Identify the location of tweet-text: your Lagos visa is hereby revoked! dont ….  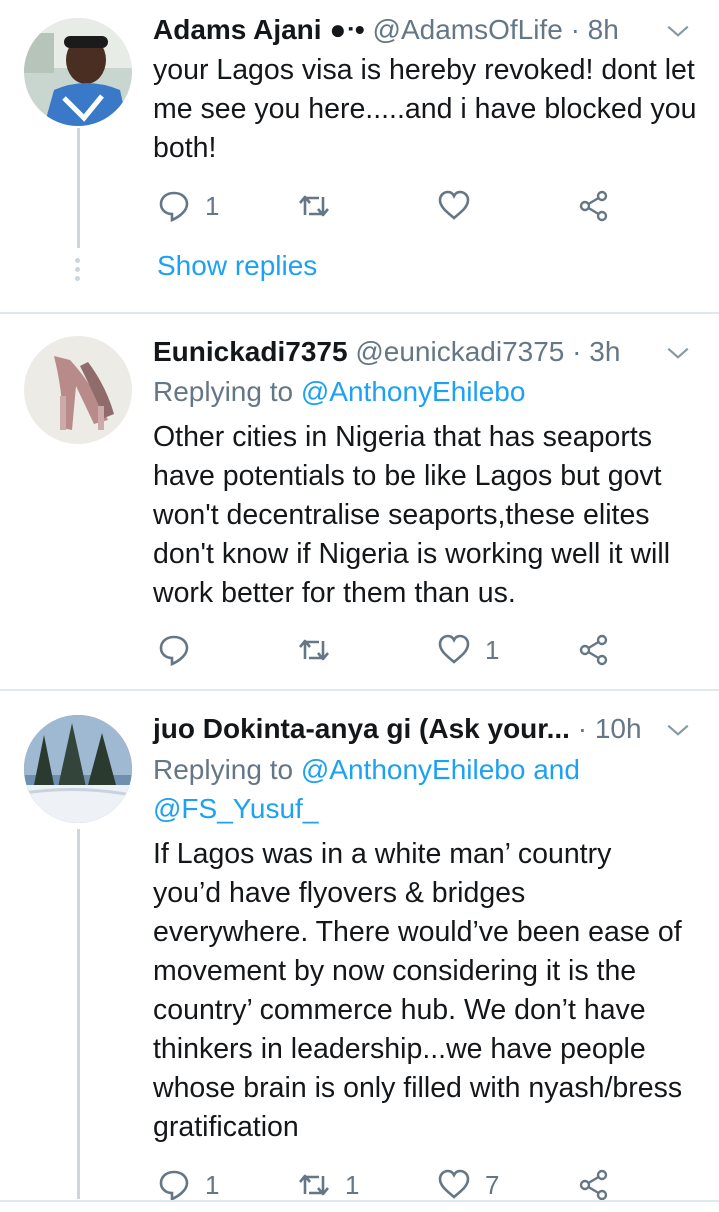
(425, 109).